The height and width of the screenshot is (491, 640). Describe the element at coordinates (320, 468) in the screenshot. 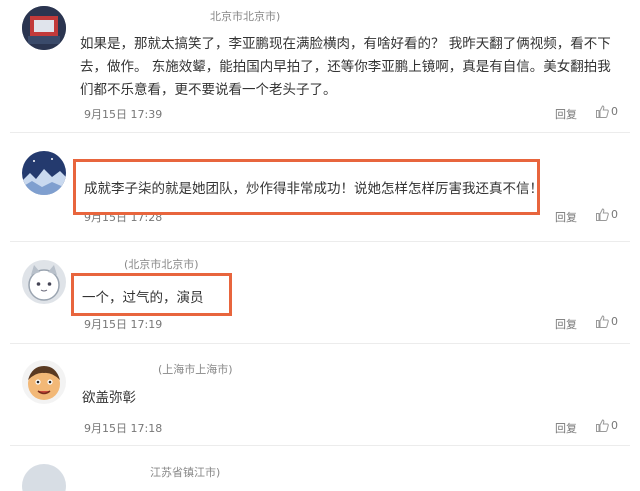

I see `comment-item: 江苏省镇江市)` at that location.